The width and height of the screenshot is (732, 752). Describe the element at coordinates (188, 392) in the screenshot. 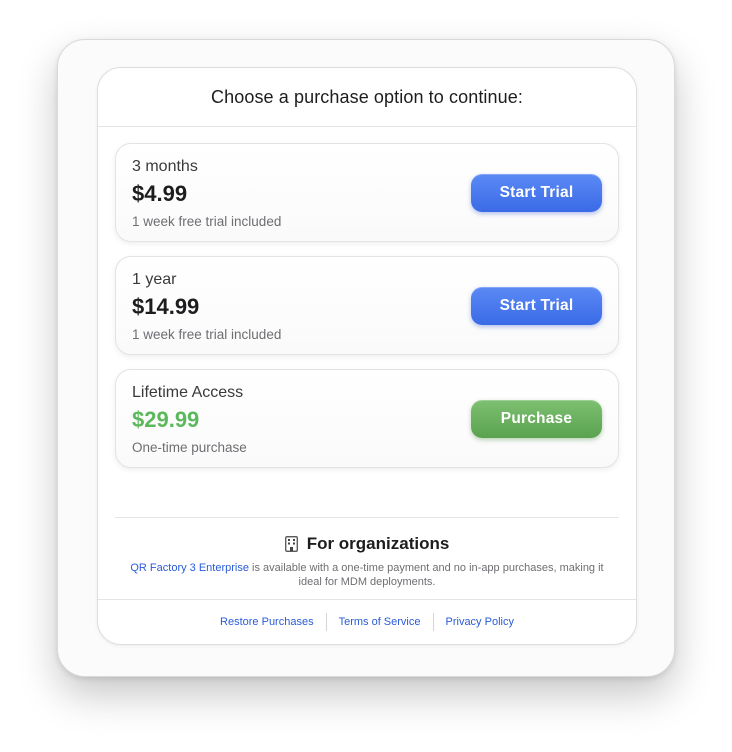

I see `option-name: Lifetime Access` at that location.